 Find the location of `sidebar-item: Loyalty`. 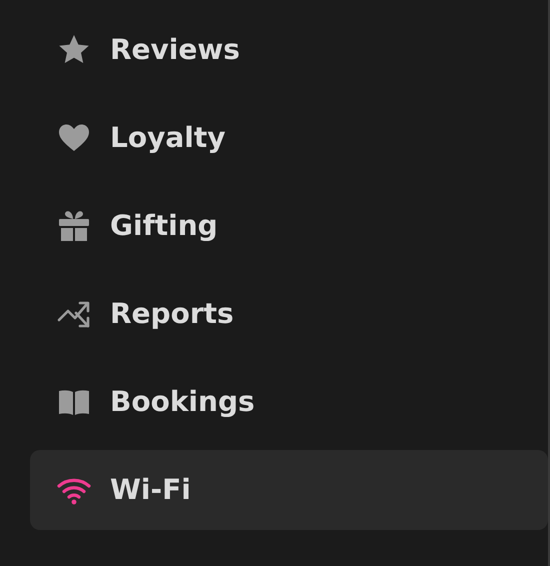

sidebar-item: Loyalty is located at coordinates (289, 138).